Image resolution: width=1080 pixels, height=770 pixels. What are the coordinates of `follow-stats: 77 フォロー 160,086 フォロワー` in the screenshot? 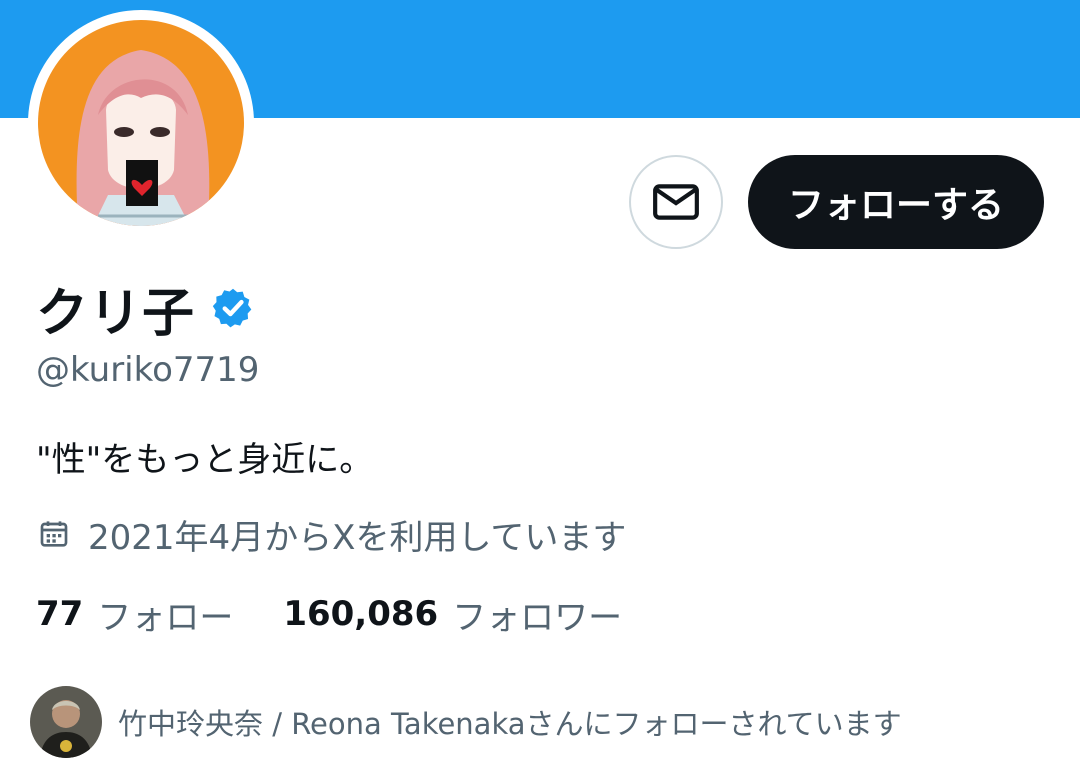 It's located at (329, 614).